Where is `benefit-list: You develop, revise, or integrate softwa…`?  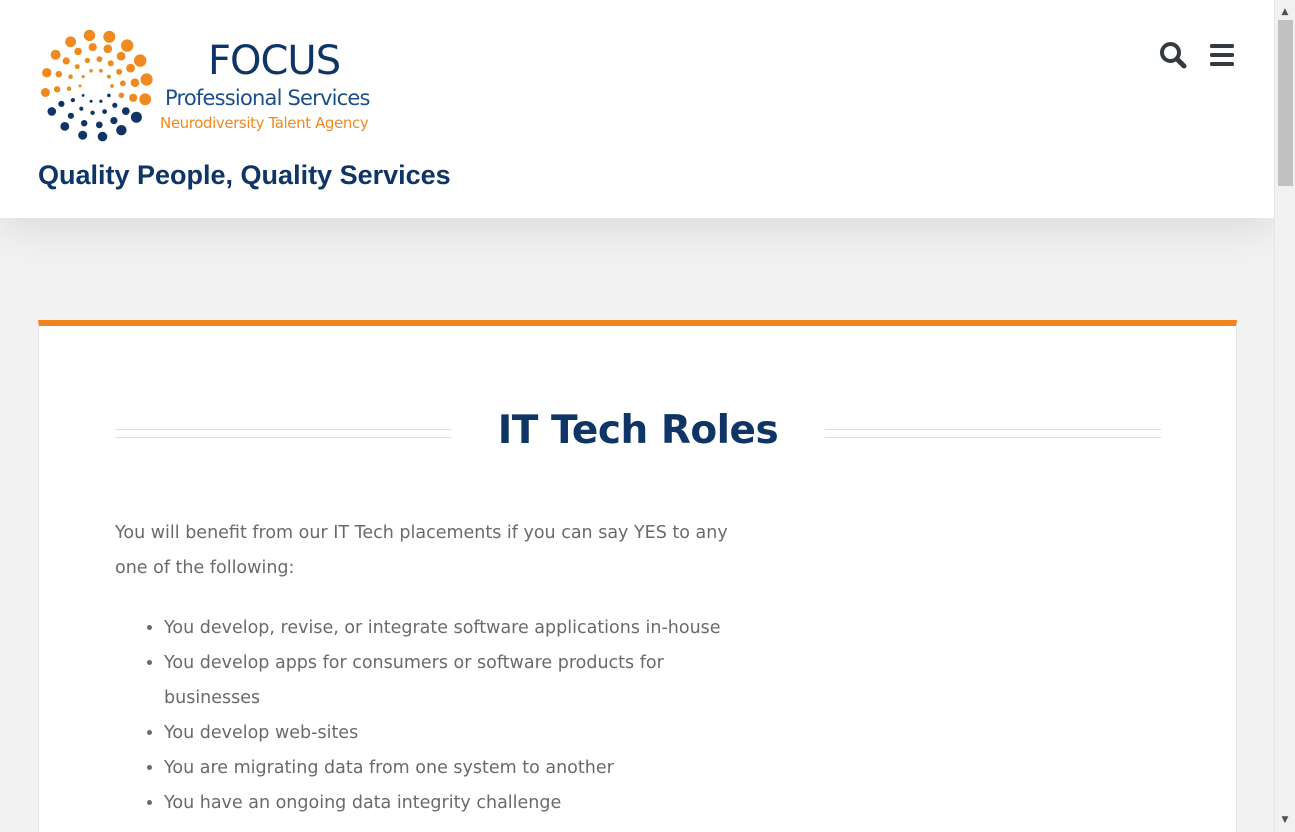
benefit-list: You develop, revise, or integrate softwa… is located at coordinates (444, 716).